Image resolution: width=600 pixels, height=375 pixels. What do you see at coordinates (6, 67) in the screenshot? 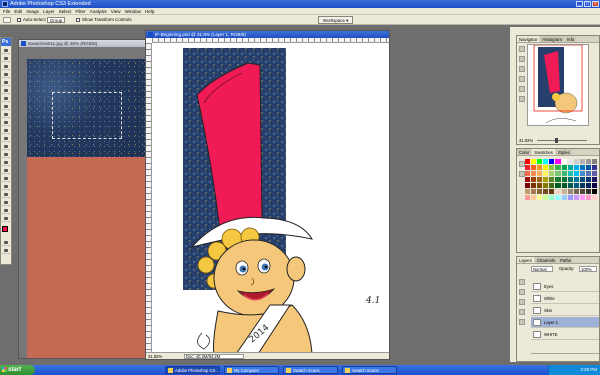
I see `lasso-tool-icon` at bounding box center [6, 67].